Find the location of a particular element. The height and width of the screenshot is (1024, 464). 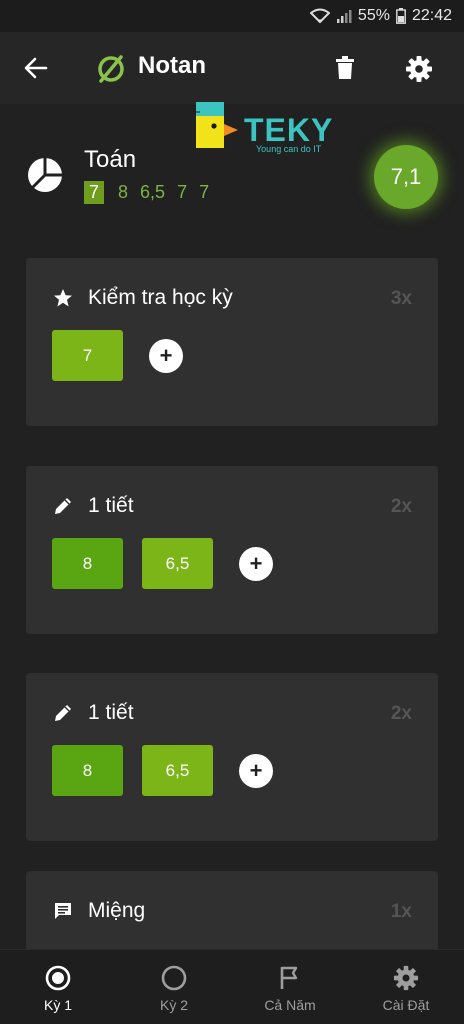

wifi-icon is located at coordinates (319, 16).